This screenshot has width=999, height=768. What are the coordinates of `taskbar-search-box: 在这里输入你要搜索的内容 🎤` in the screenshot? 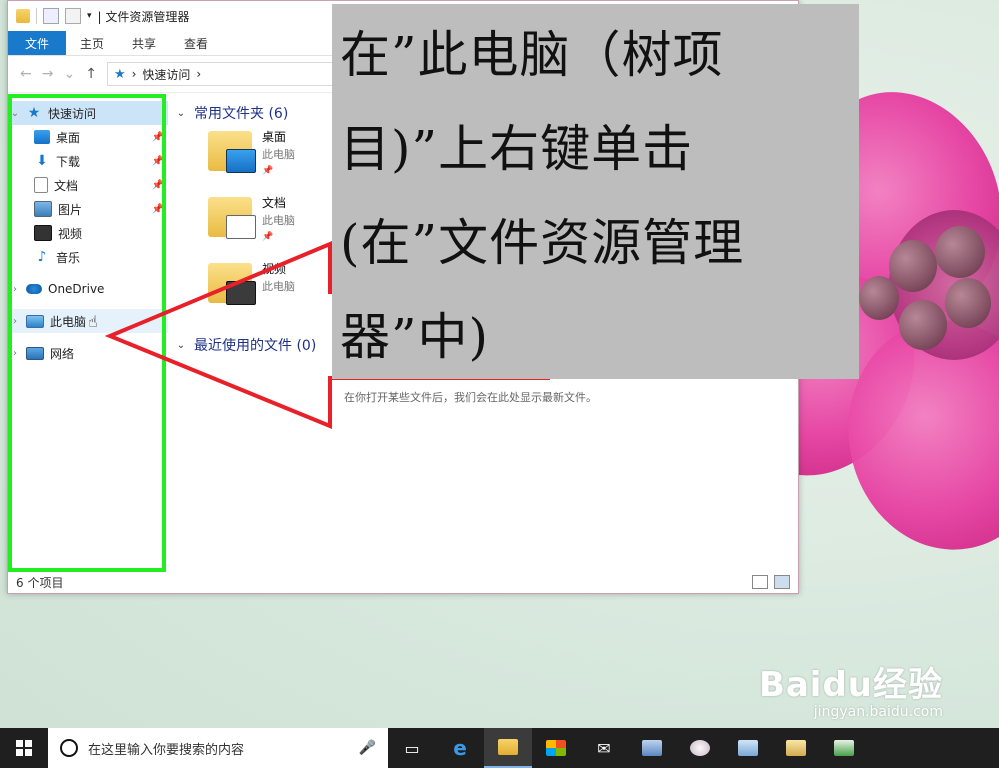 It's located at (218, 748).